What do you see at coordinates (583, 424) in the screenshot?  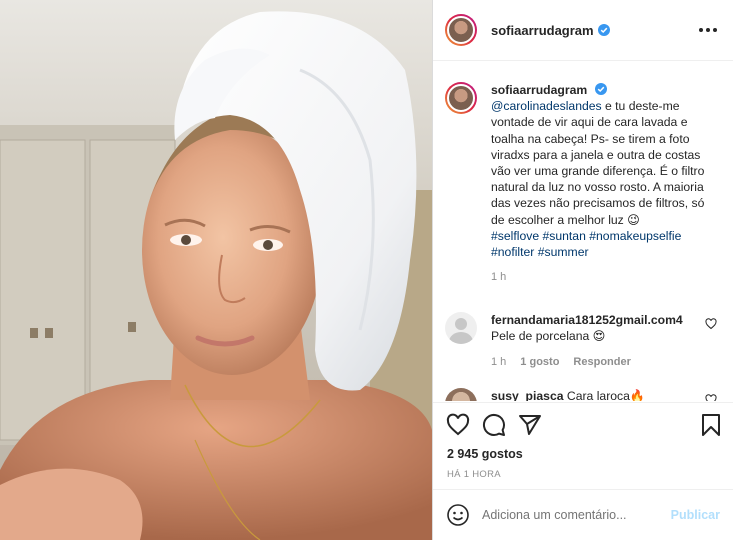 I see `action-bar` at bounding box center [583, 424].